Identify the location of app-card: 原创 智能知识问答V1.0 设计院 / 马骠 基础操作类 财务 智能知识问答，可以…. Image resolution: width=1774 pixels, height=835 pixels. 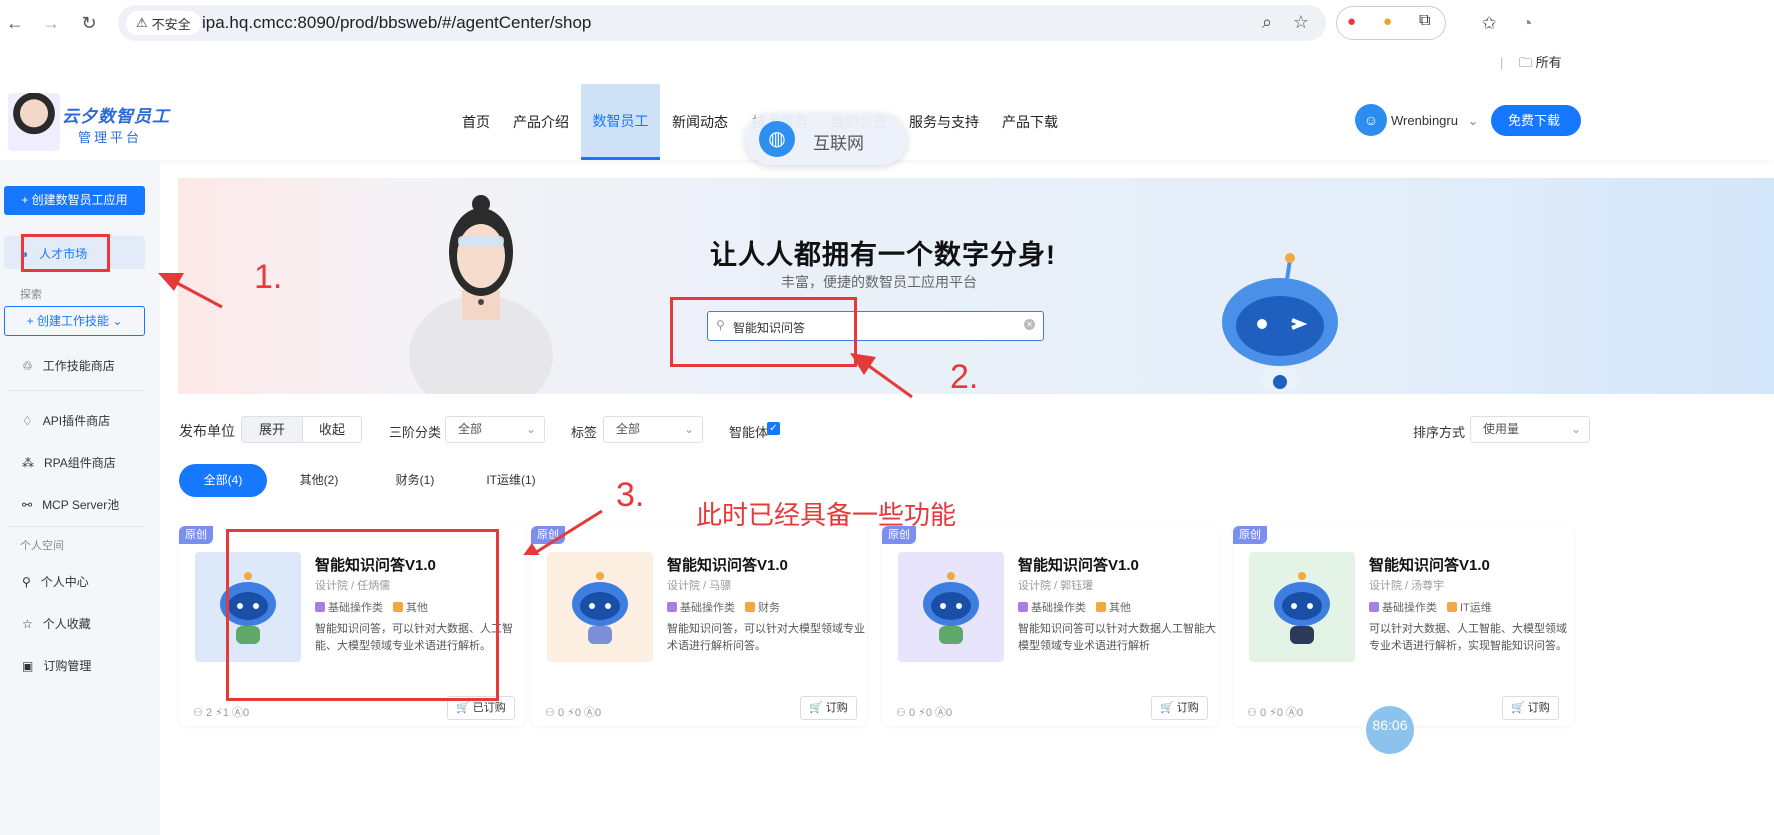
(699, 626).